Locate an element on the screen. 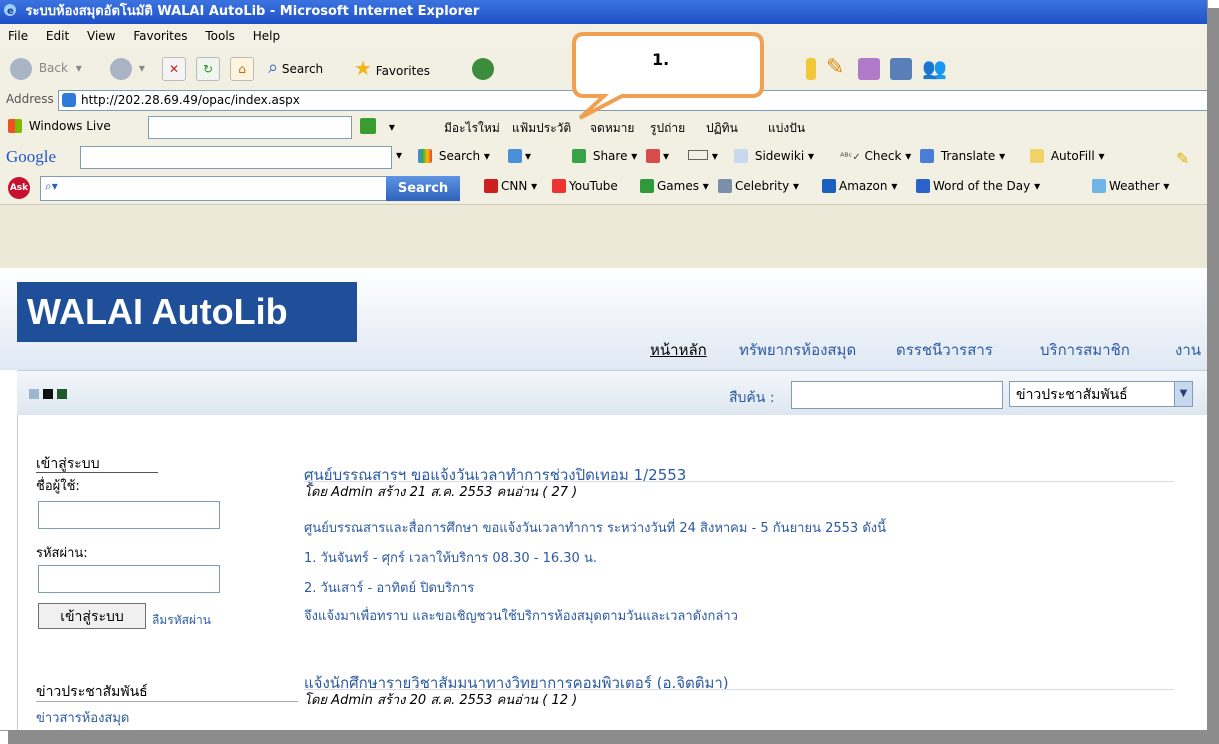 This screenshot has width=1219, height=744. ie-icon: e is located at coordinates (10, 9).